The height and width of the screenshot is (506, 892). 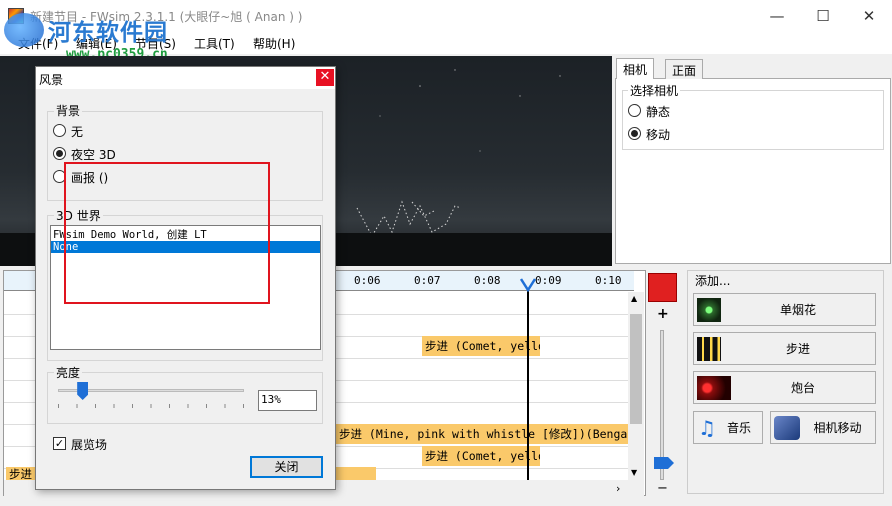 I want to click on highlight-annotation, so click(x=167, y=233).